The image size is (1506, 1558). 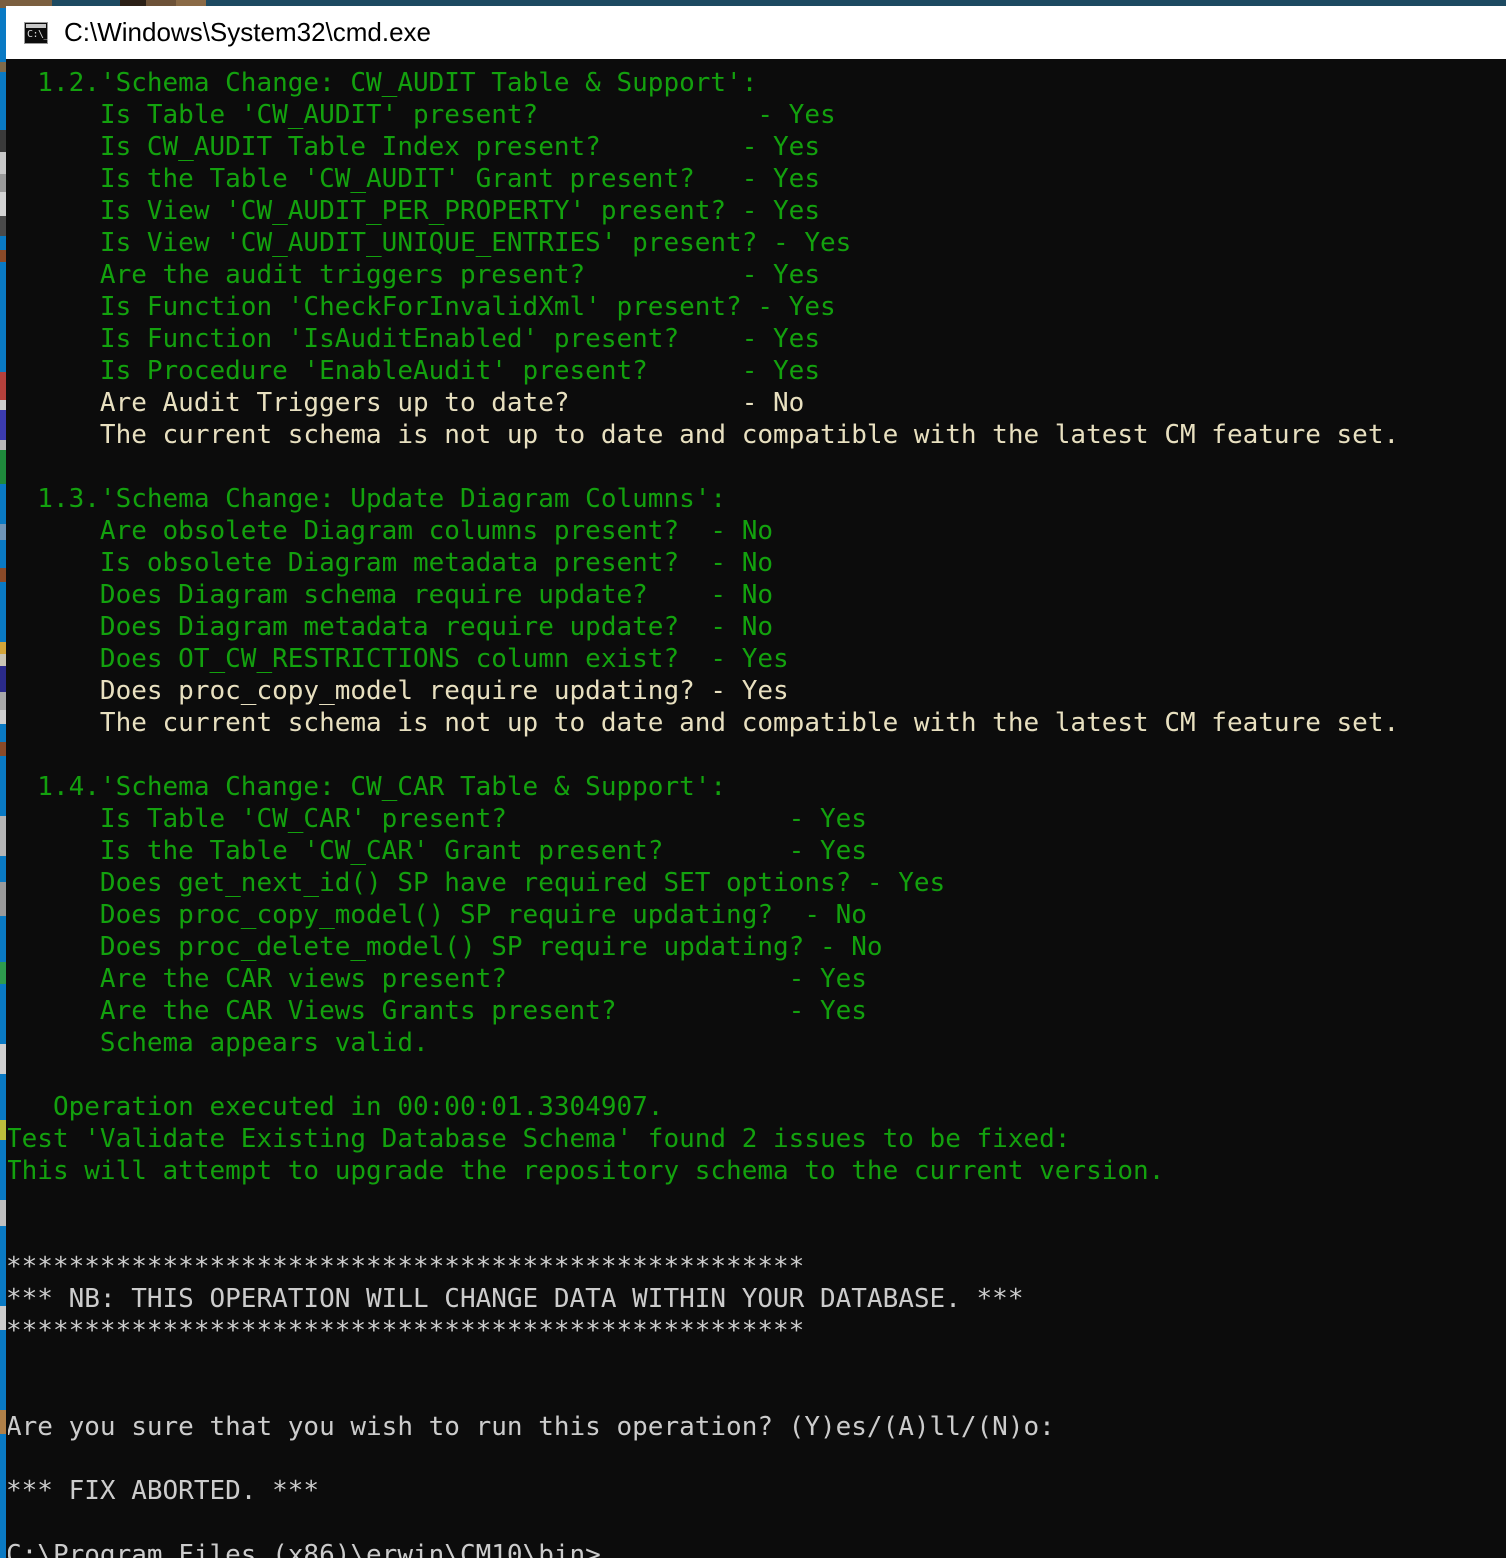 I want to click on window-title: C:\Windows\System32\cmd.exe, so click(x=248, y=32).